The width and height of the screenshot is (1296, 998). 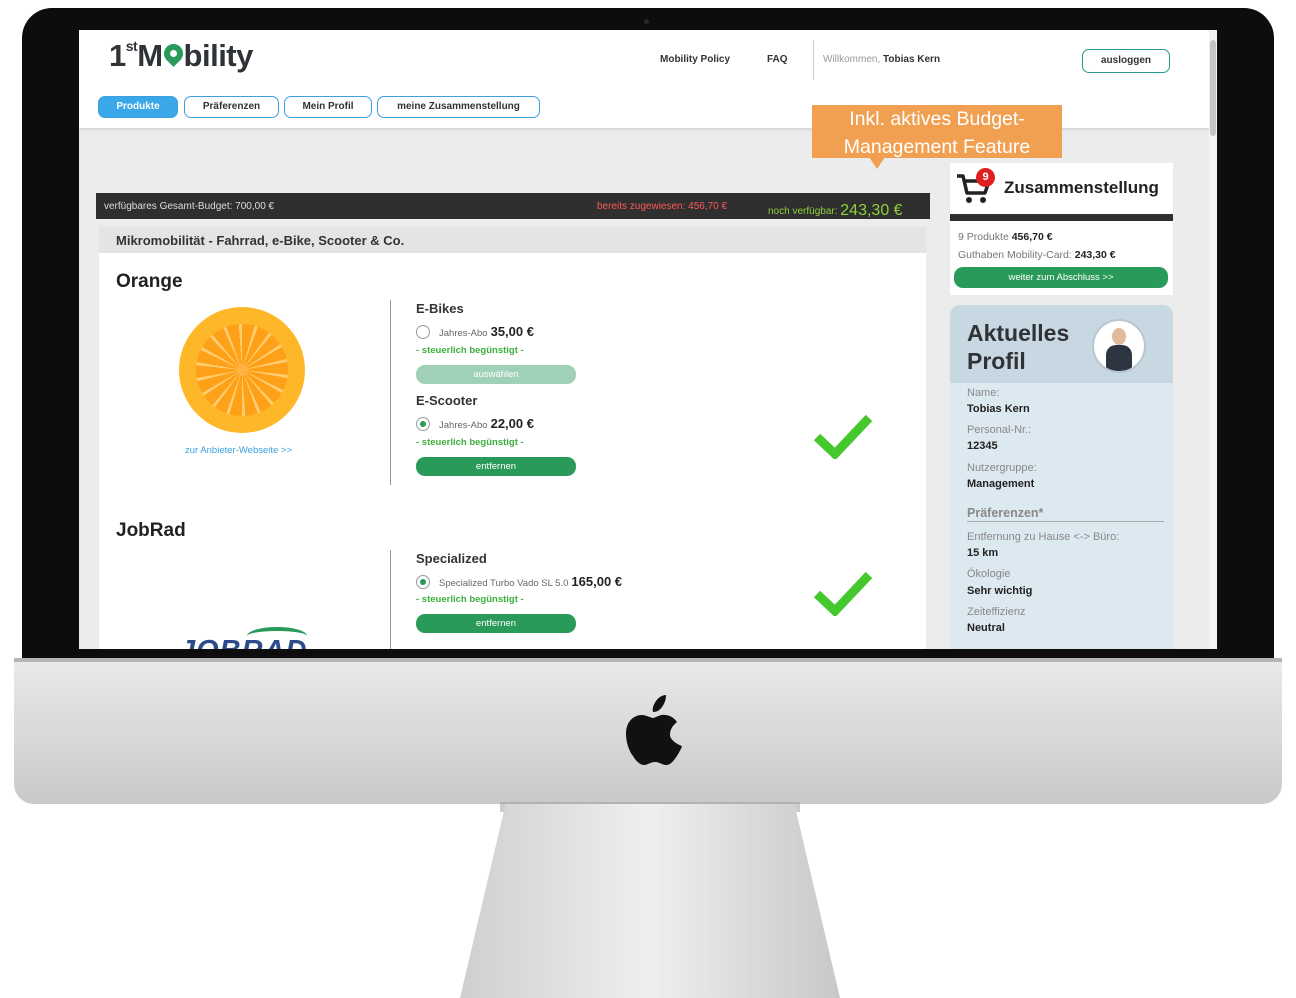 What do you see at coordinates (131, 45) in the screenshot?
I see `logo-superscript: st` at bounding box center [131, 45].